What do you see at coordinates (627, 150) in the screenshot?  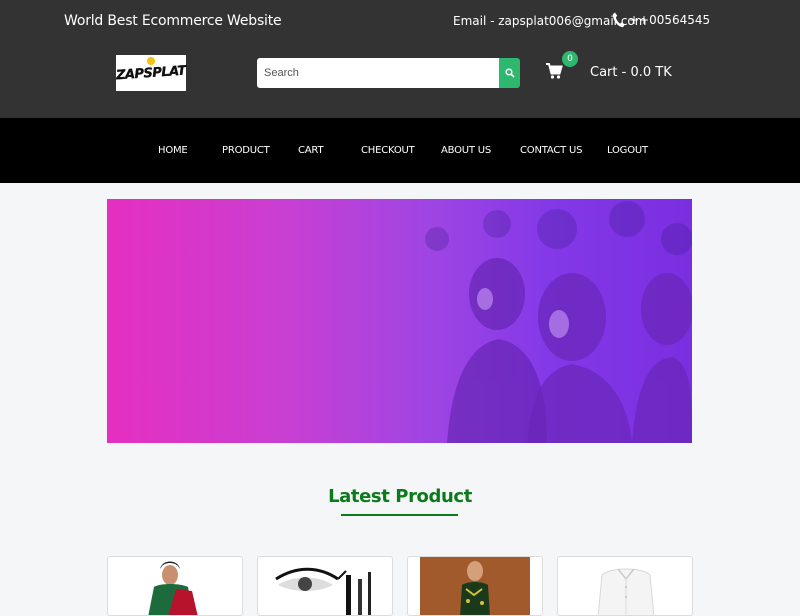 I see `nav-logout: LOGOUT` at bounding box center [627, 150].